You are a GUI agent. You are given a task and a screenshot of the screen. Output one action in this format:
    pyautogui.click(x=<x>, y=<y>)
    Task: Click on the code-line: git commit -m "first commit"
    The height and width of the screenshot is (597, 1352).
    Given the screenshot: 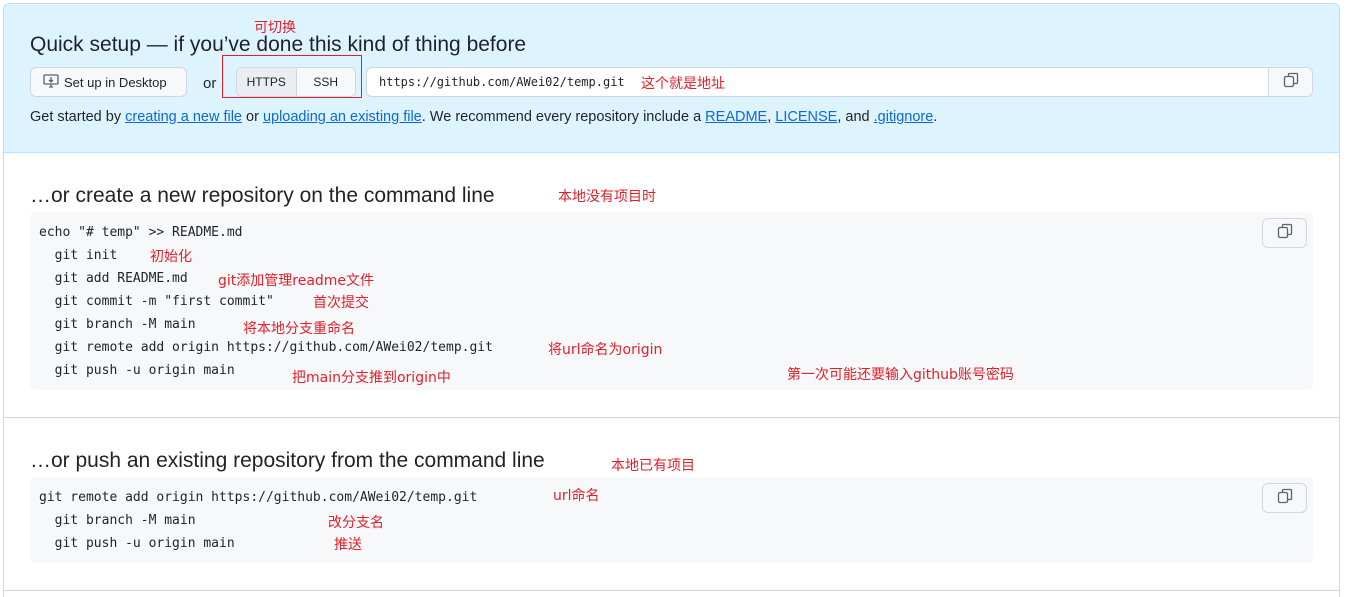 What is the action you would take?
    pyautogui.click(x=156, y=301)
    